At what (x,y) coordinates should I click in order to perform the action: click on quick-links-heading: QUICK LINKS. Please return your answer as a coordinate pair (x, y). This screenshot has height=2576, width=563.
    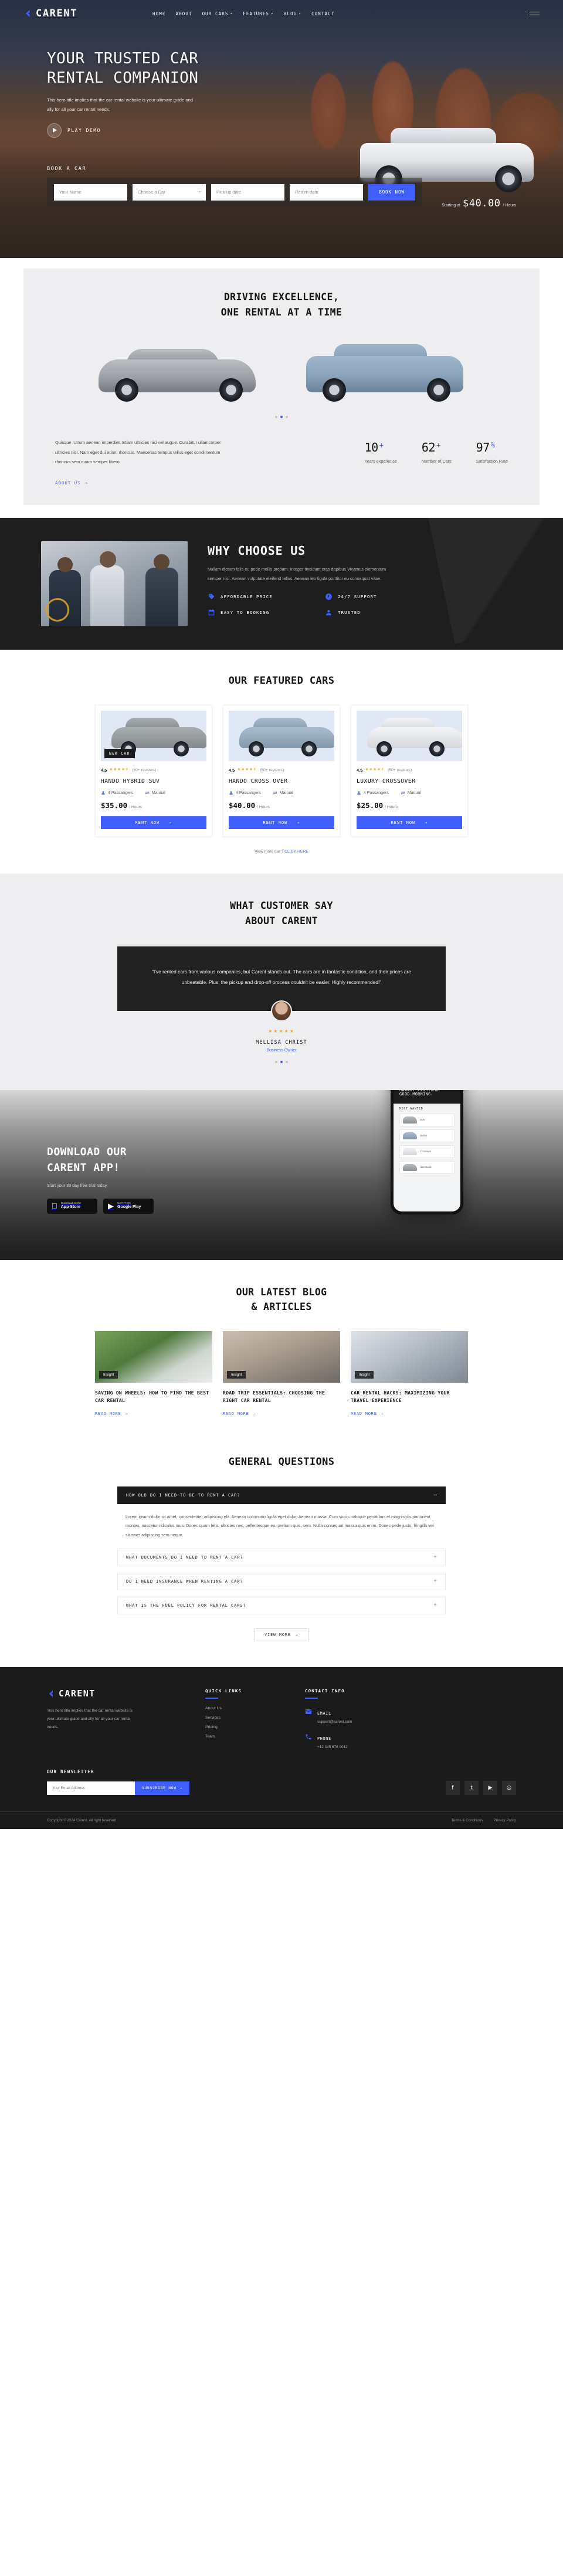
    Looking at the image, I should click on (223, 1691).